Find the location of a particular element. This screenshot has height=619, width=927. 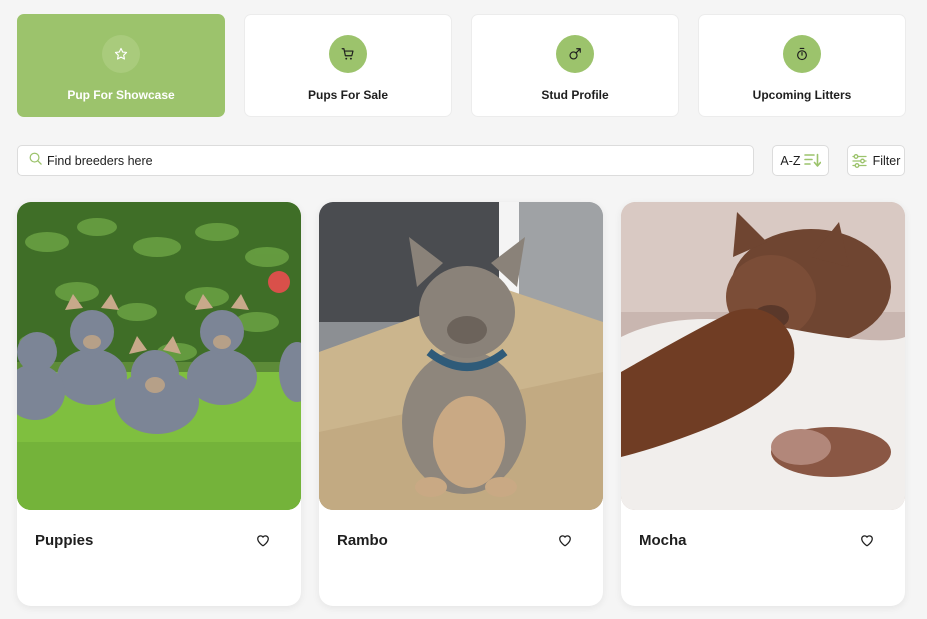

tab-label: Pups For Sale is located at coordinates (348, 95).